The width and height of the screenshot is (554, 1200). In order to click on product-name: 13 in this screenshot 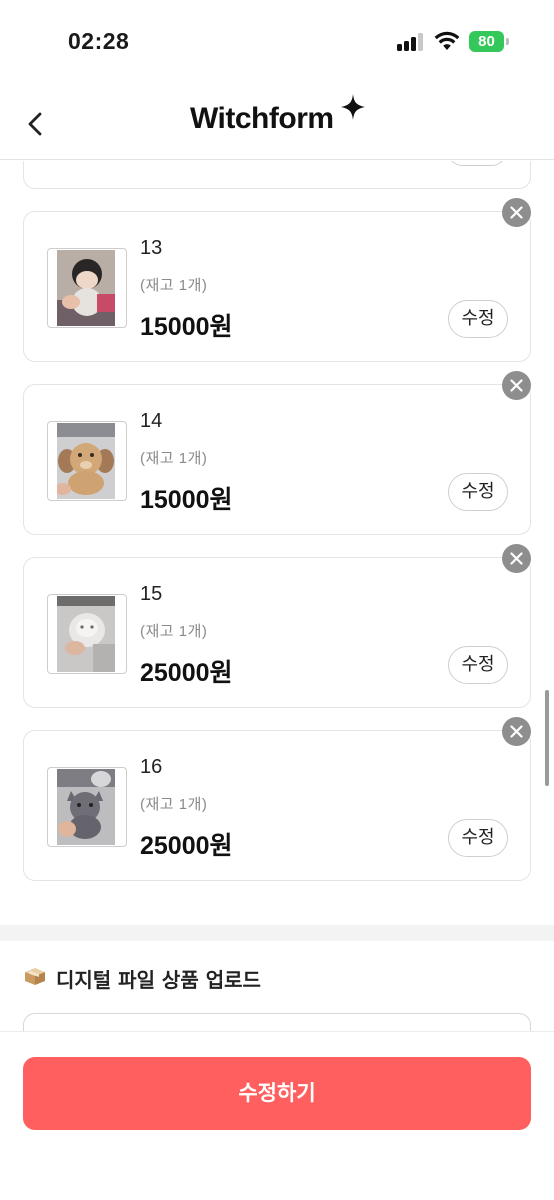, I will do `click(151, 248)`.